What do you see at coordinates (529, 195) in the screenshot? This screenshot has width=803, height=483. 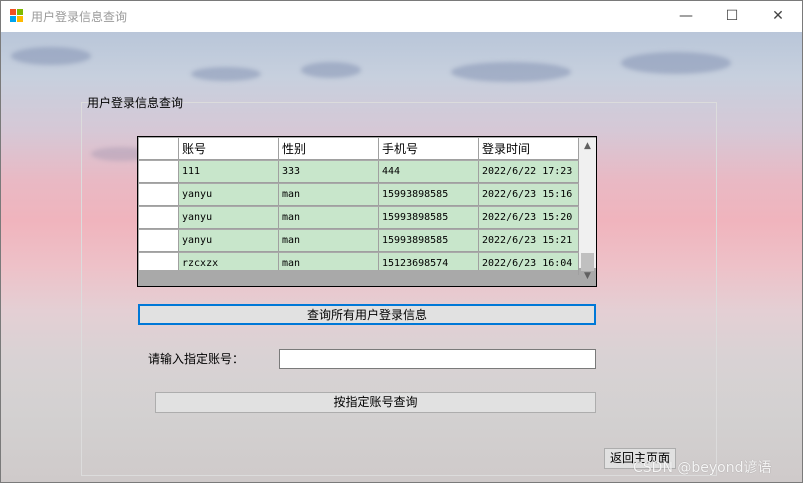 I see `cell-login-time: 2022/6/23 15:16` at bounding box center [529, 195].